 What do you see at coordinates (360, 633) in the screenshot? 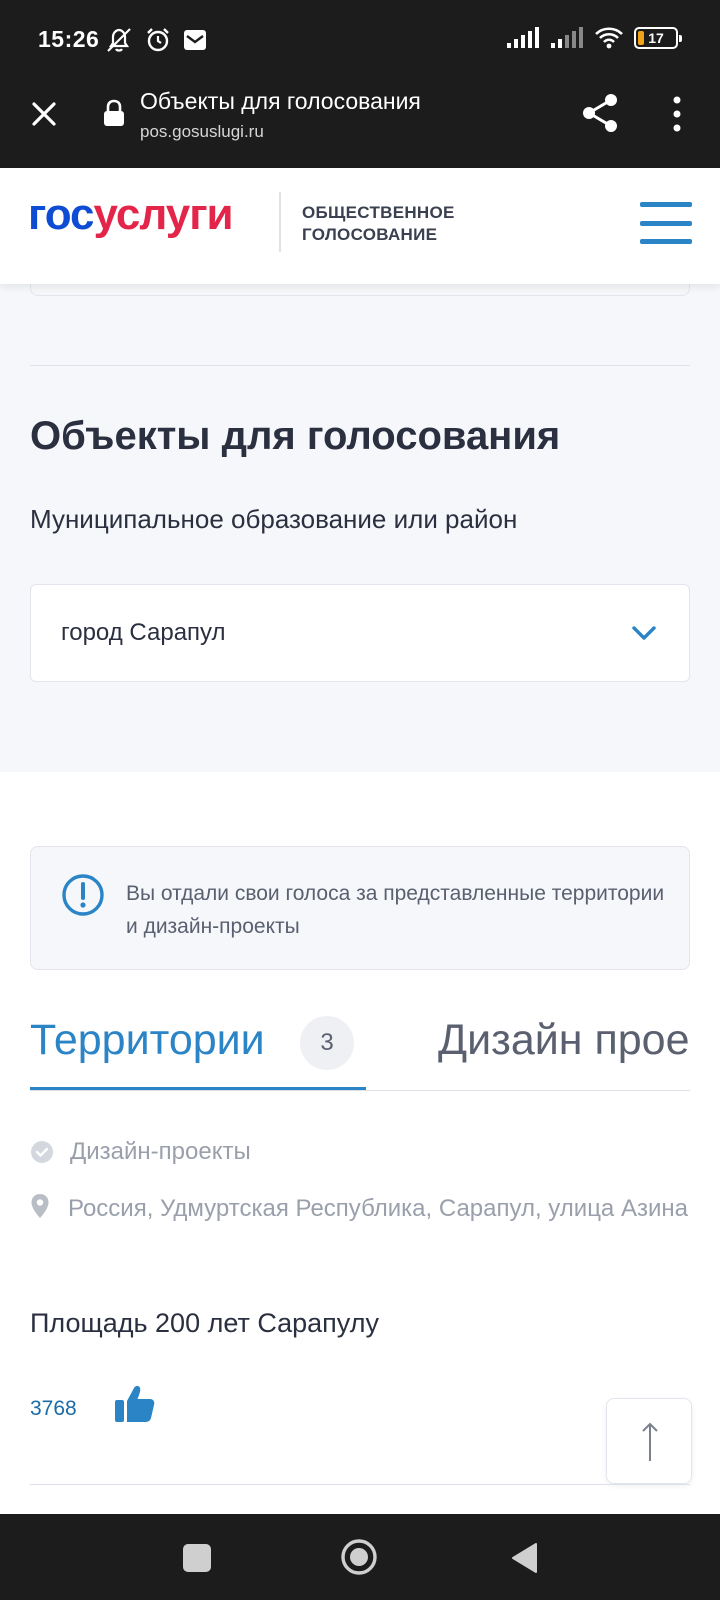
I see `municipality-select: город Сарапул` at bounding box center [360, 633].